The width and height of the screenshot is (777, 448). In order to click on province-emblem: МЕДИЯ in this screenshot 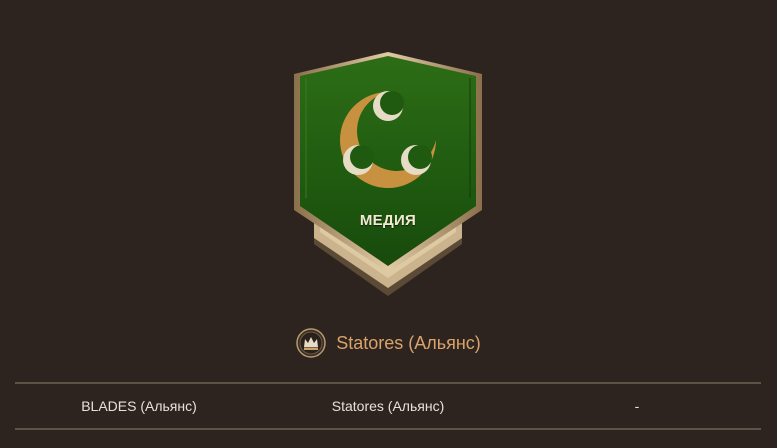, I will do `click(388, 173)`.